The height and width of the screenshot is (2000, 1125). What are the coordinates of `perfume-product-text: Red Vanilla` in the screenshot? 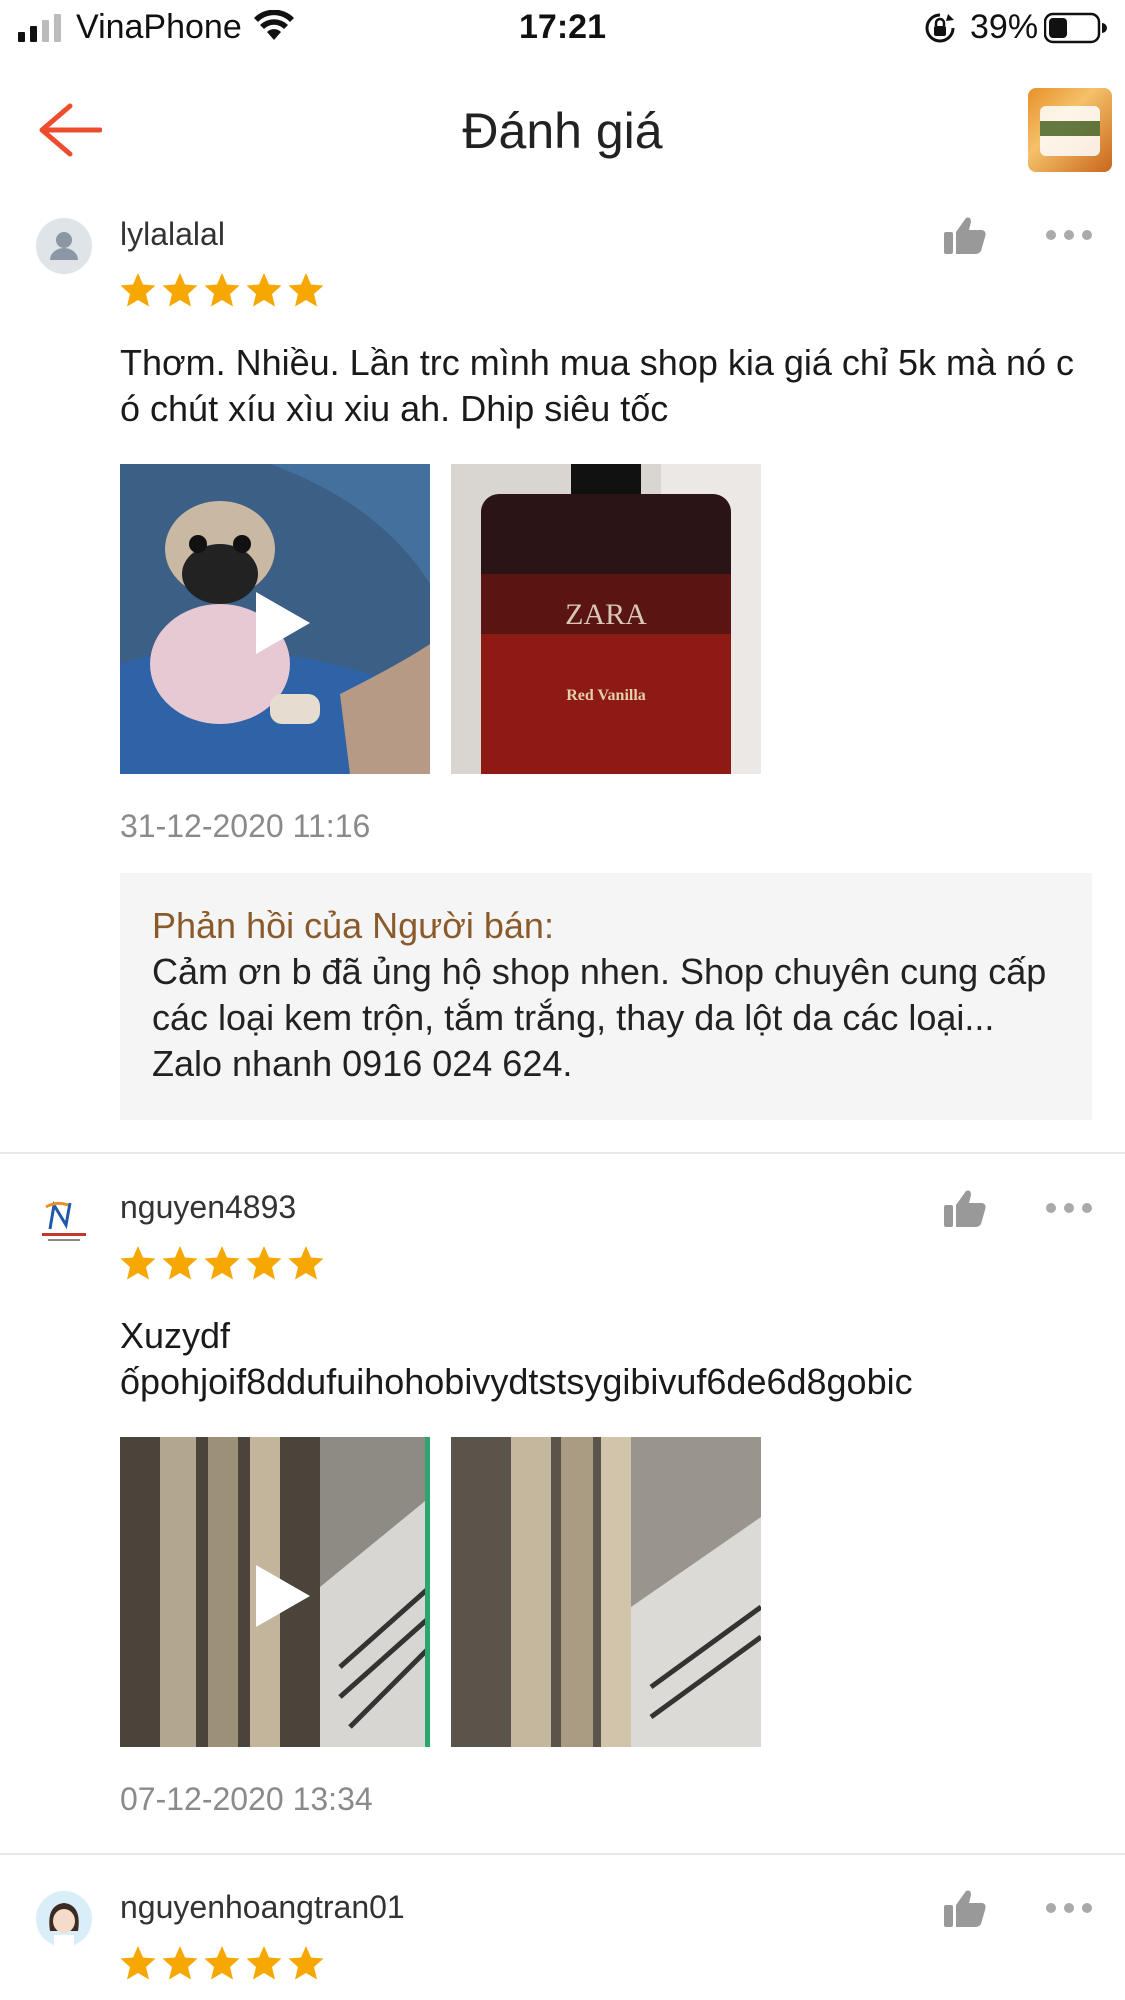 It's located at (606, 695).